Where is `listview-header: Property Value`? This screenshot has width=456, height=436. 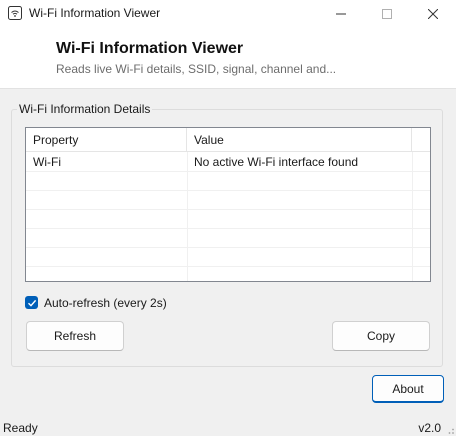
listview-header: Property Value is located at coordinates (228, 140).